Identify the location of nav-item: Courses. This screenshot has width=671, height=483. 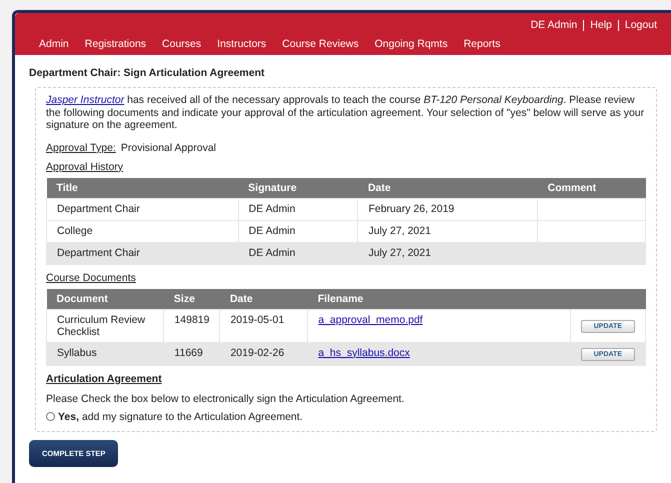
(182, 44).